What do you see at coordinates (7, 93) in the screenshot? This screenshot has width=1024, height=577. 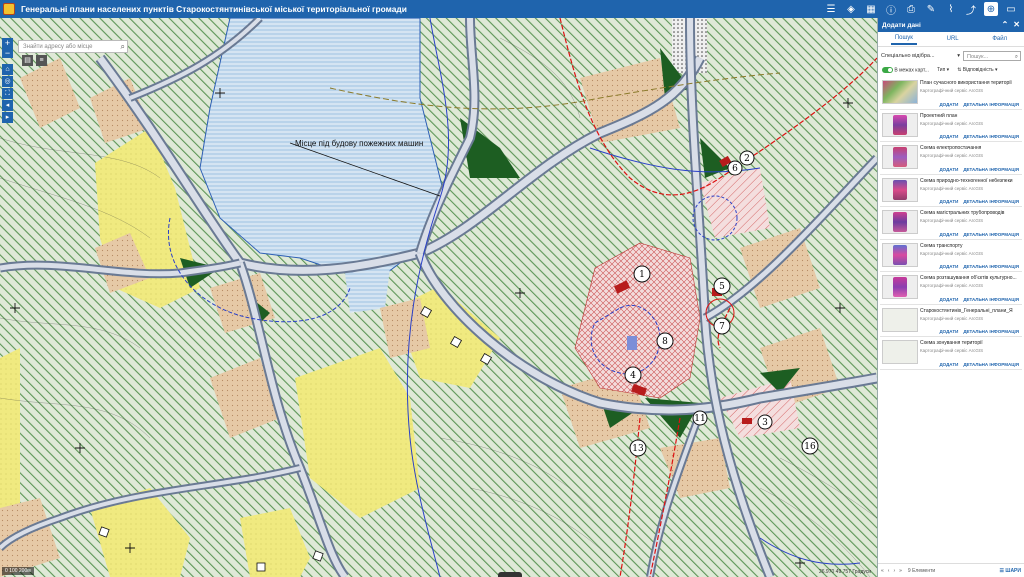 I see `fullscreen-icon: ⛶` at bounding box center [7, 93].